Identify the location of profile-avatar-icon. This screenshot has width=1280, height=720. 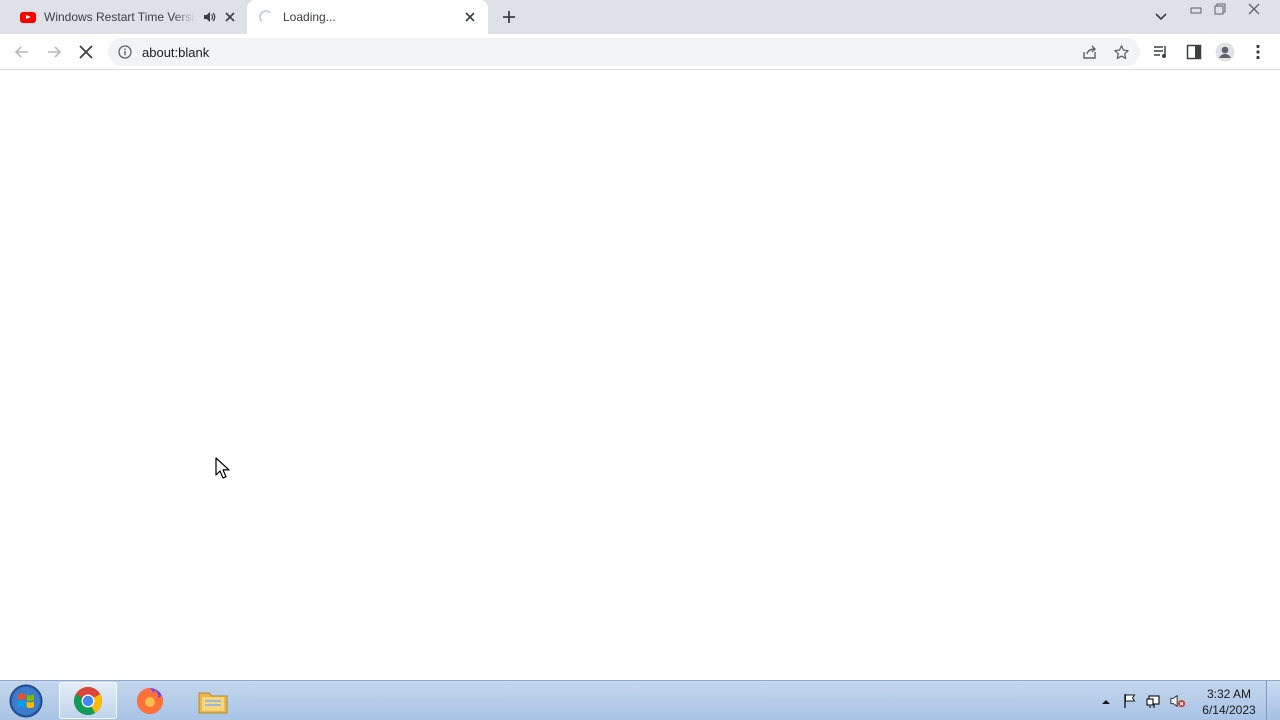
(1225, 52).